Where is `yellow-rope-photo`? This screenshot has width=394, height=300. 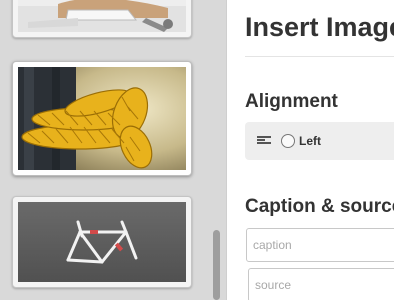
yellow-rope-photo is located at coordinates (102, 118).